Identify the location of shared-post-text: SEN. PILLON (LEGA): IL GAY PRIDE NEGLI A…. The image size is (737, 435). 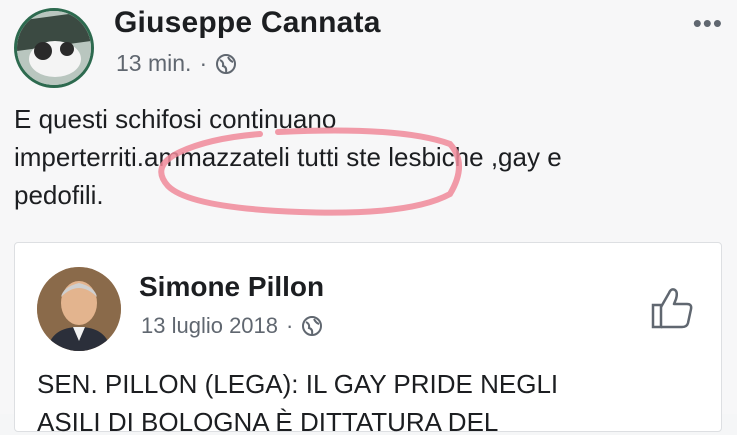
(372, 400).